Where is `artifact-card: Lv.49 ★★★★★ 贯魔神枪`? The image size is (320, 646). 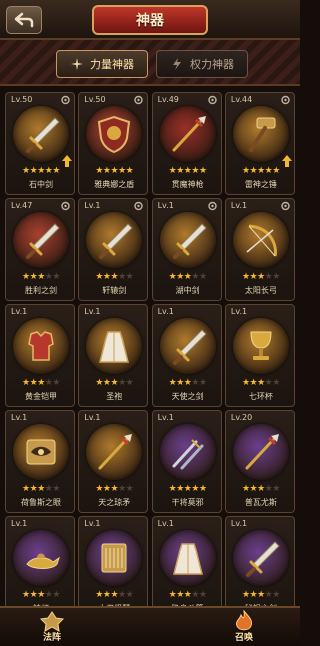 artifact-card: Lv.49 ★★★★★ 贯魔神枪 is located at coordinates (187, 143).